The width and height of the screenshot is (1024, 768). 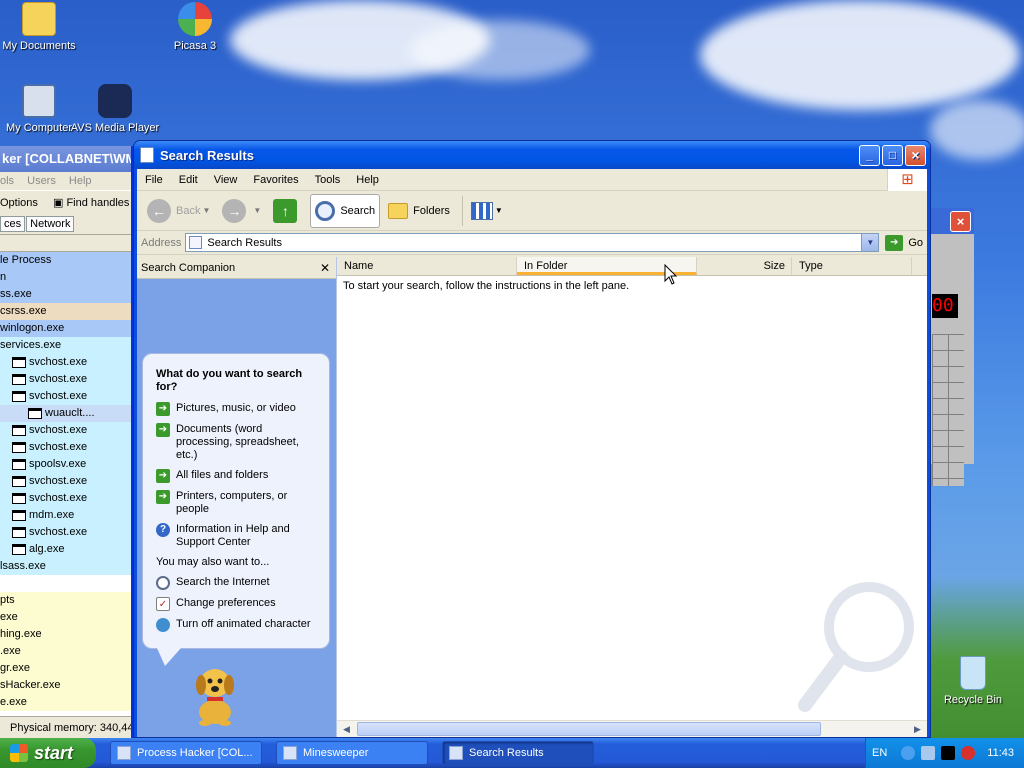 What do you see at coordinates (236, 625) in the screenshot?
I see `search-option-link: Turn off animated character` at bounding box center [236, 625].